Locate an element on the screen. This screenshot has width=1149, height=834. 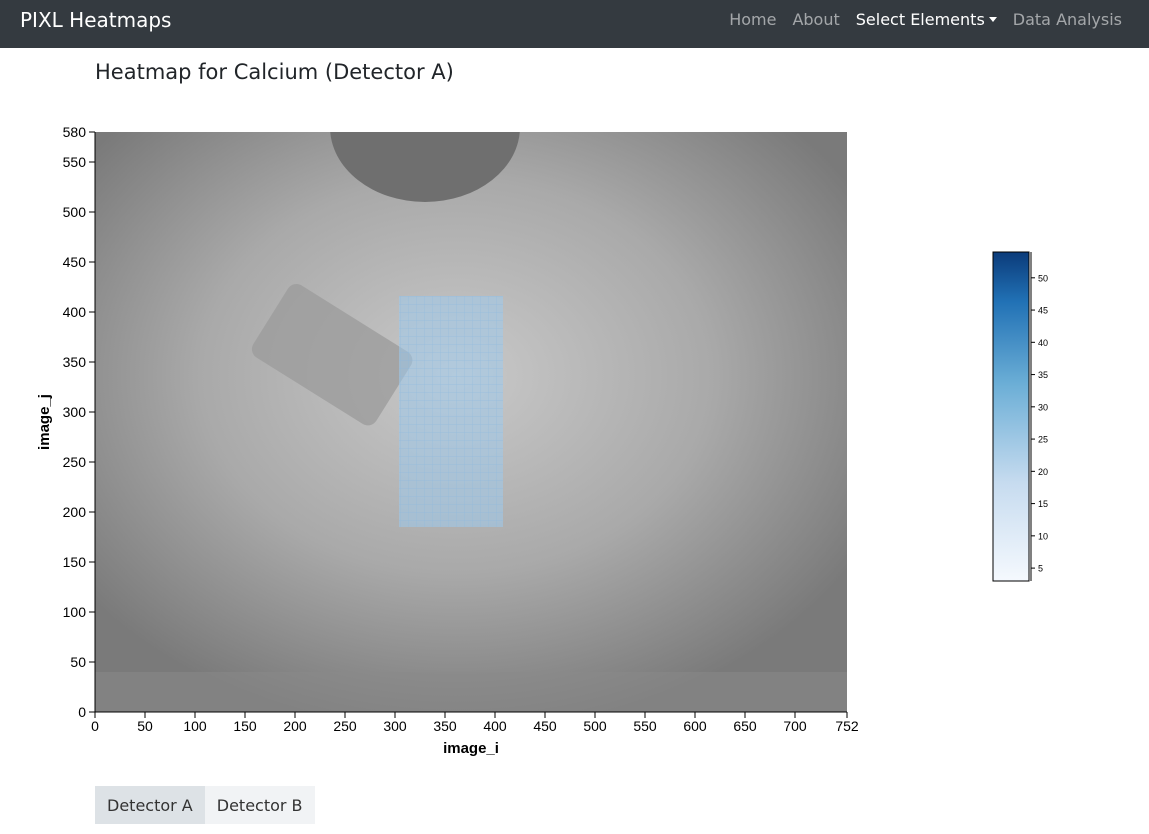
y-tick-label: 300 is located at coordinates (75, 412).